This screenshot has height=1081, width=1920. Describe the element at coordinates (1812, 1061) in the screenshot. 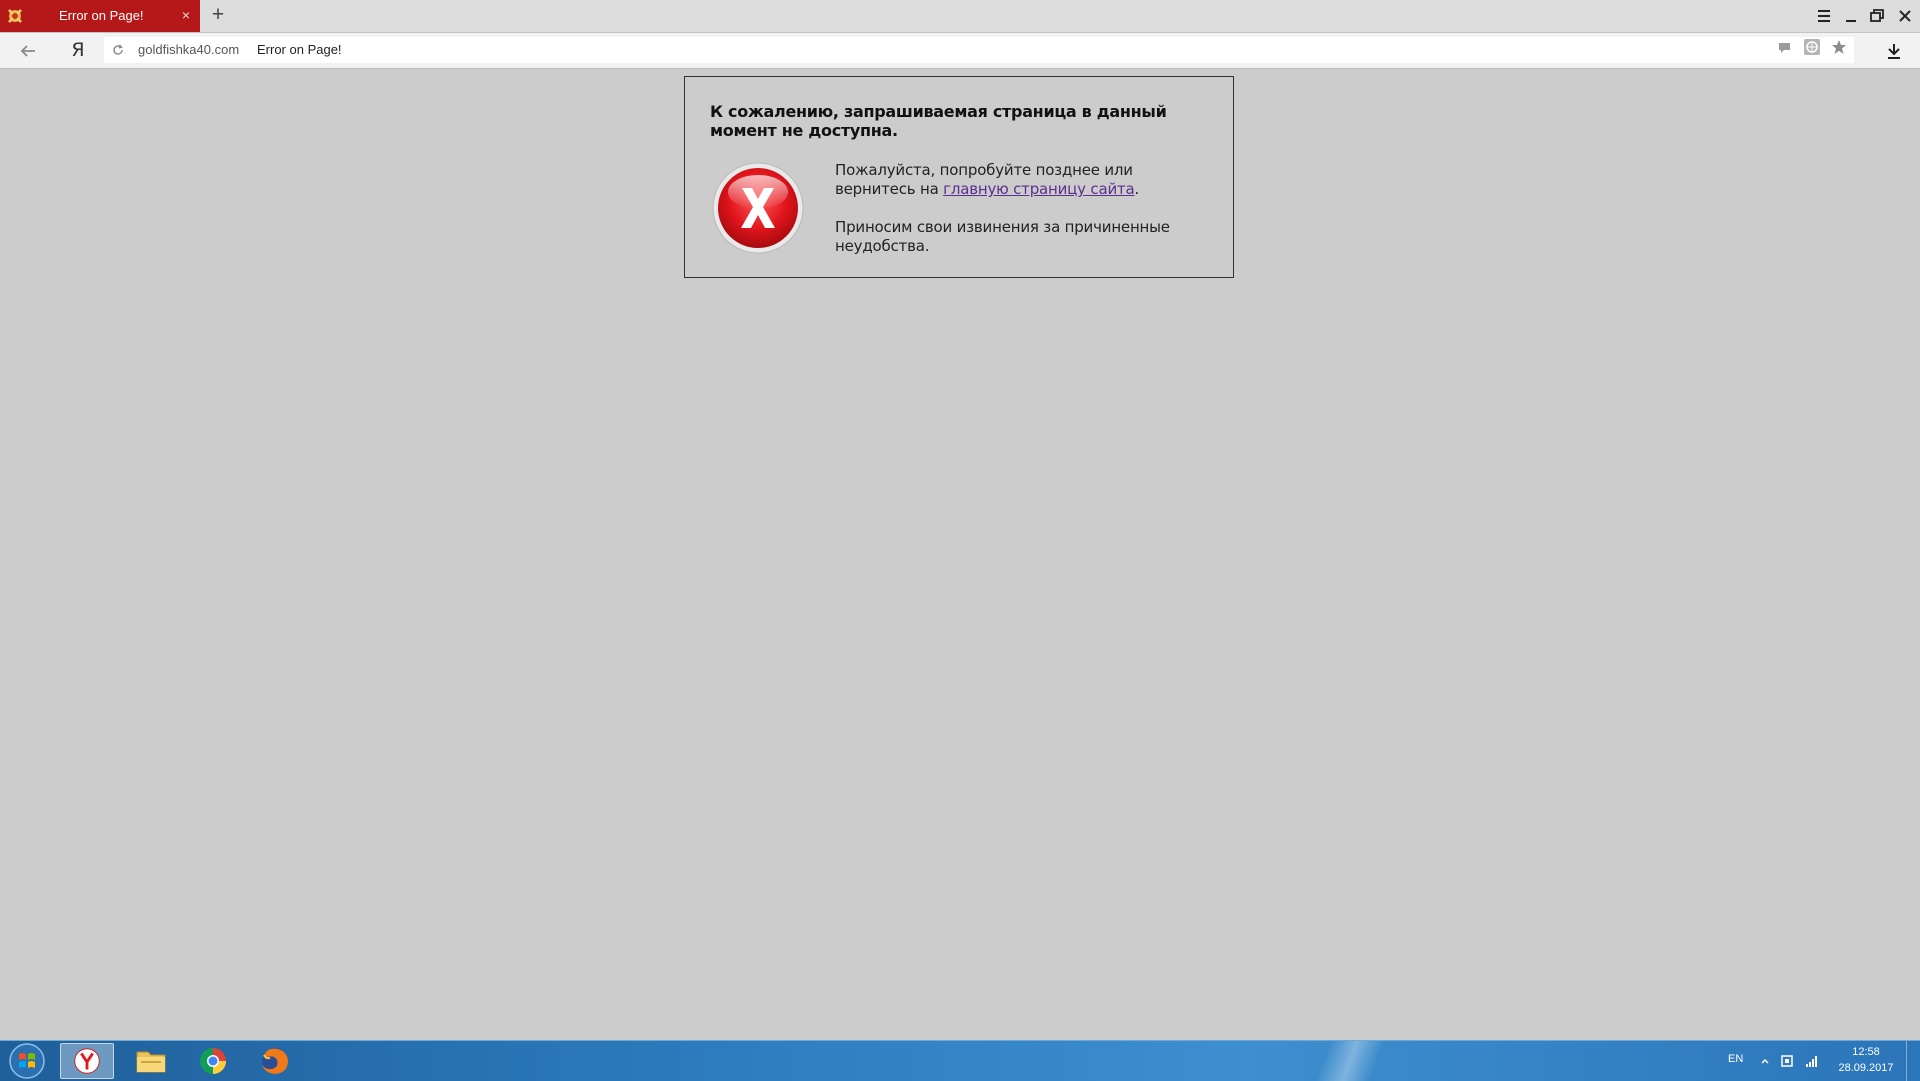

I see `network-signal-icon` at that location.